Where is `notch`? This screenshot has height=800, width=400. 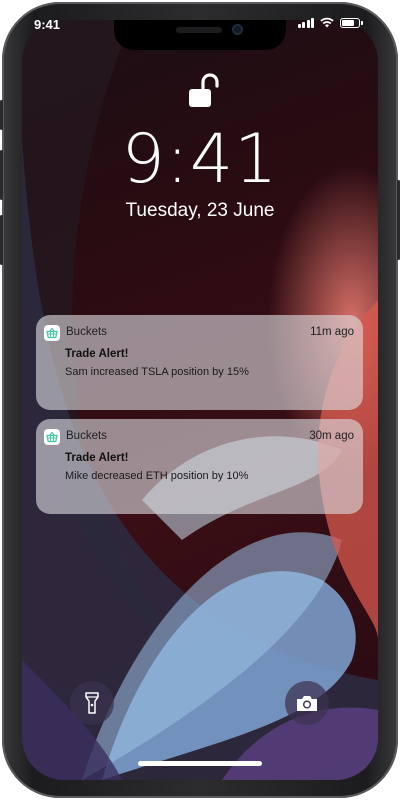
notch is located at coordinates (200, 35).